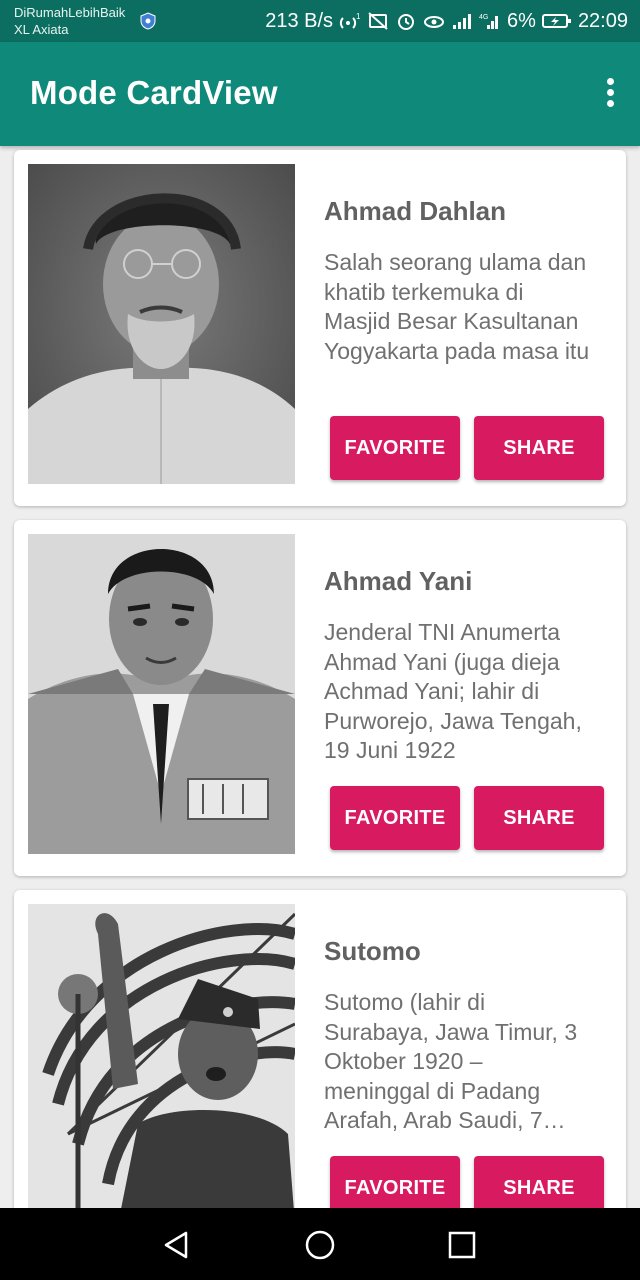  Describe the element at coordinates (299, 20) in the screenshot. I see `net-speed: 213 B/s` at that location.